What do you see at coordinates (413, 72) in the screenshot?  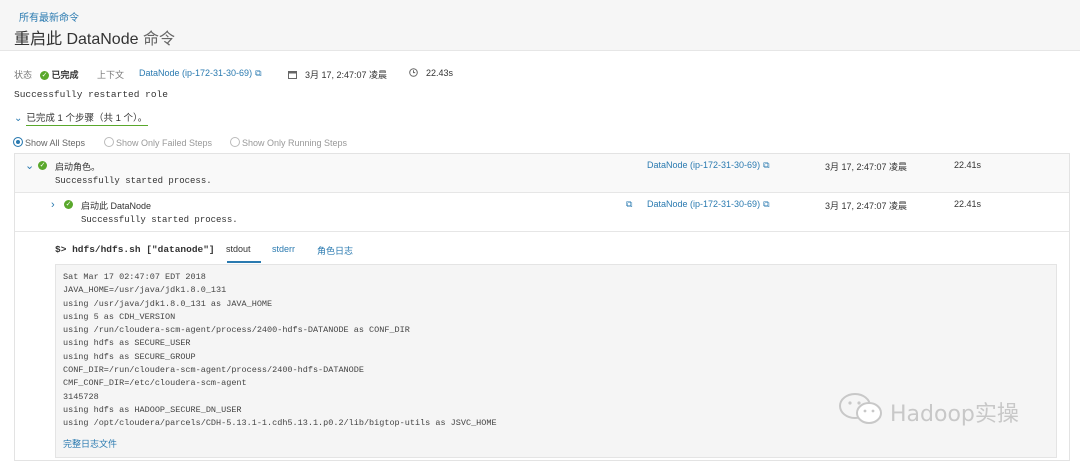 I see `clock-icon` at bounding box center [413, 72].